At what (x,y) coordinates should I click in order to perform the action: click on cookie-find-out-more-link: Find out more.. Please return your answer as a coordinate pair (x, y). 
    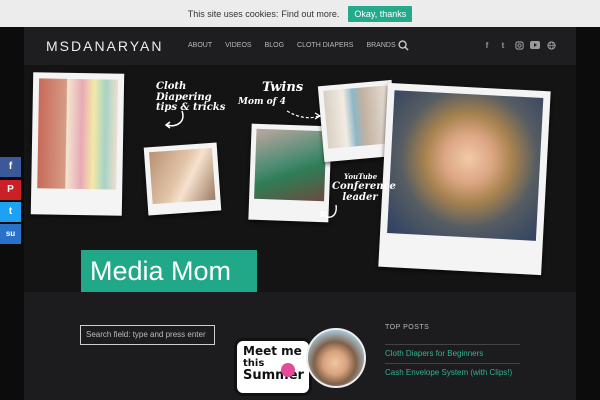
    Looking at the image, I should click on (310, 14).